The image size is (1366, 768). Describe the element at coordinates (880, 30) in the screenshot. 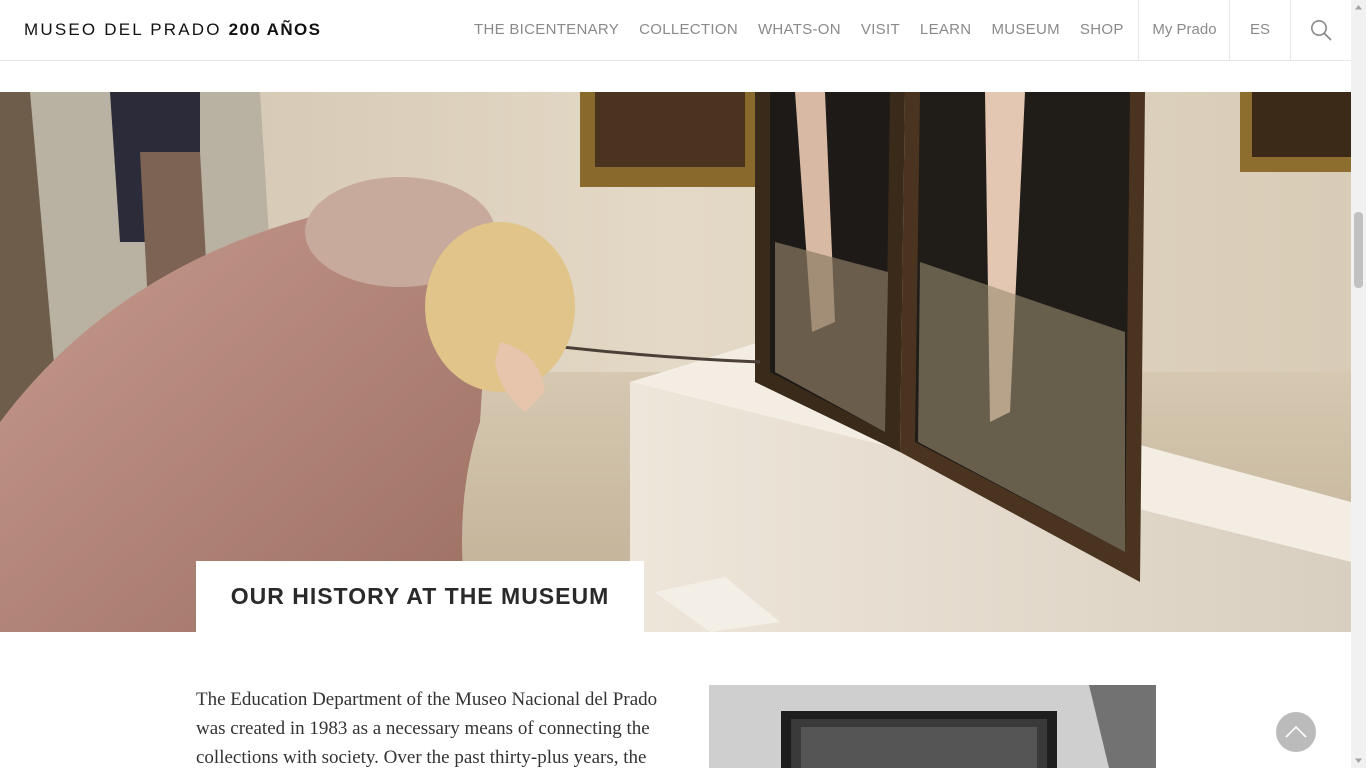

I see `nav-item-visit: VISIT` at that location.